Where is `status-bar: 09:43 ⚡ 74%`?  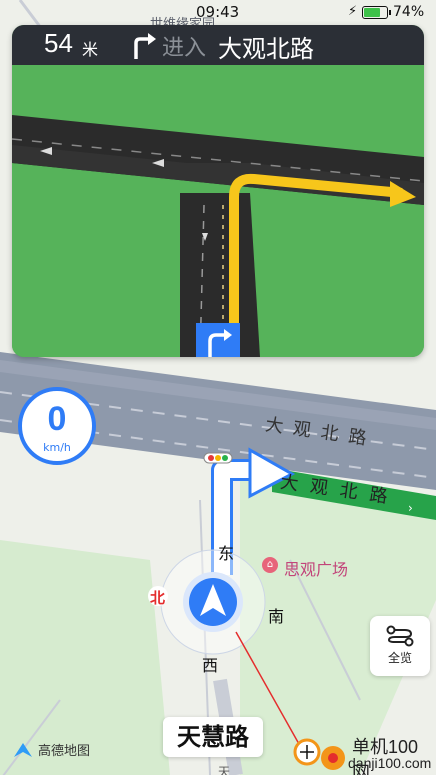 status-bar: 09:43 ⚡ 74% is located at coordinates (218, 13).